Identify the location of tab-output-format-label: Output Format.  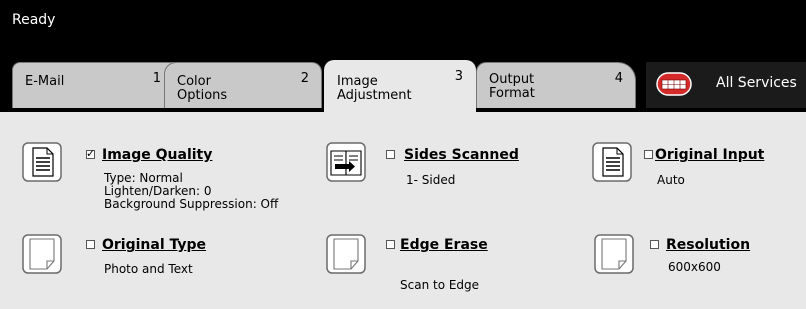
(512, 87).